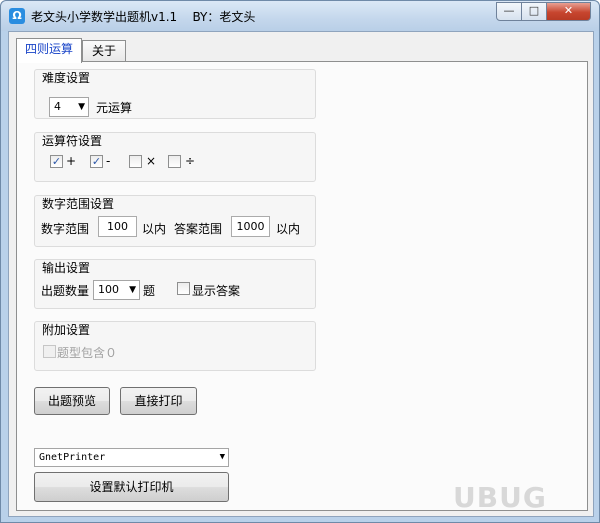 This screenshot has height=523, width=600. What do you see at coordinates (534, 11) in the screenshot?
I see `maximize-button: □` at bounding box center [534, 11].